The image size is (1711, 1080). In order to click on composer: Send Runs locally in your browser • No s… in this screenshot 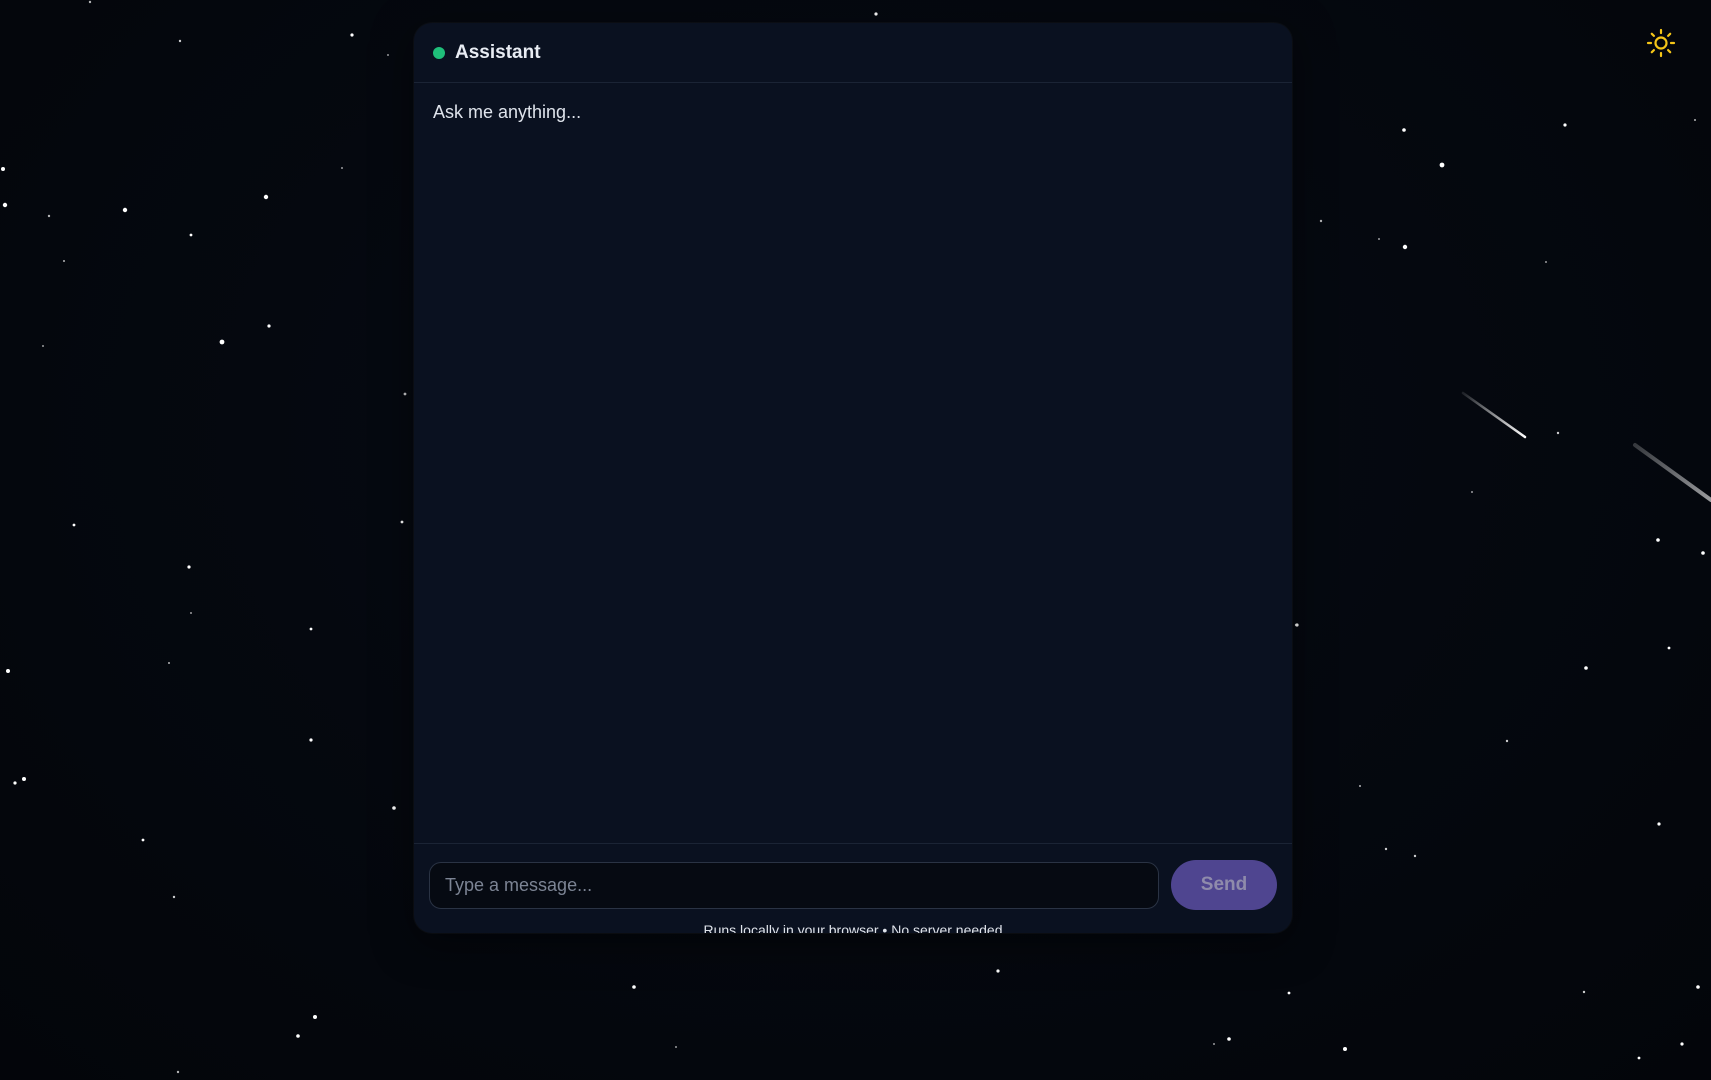, I will do `click(853, 888)`.